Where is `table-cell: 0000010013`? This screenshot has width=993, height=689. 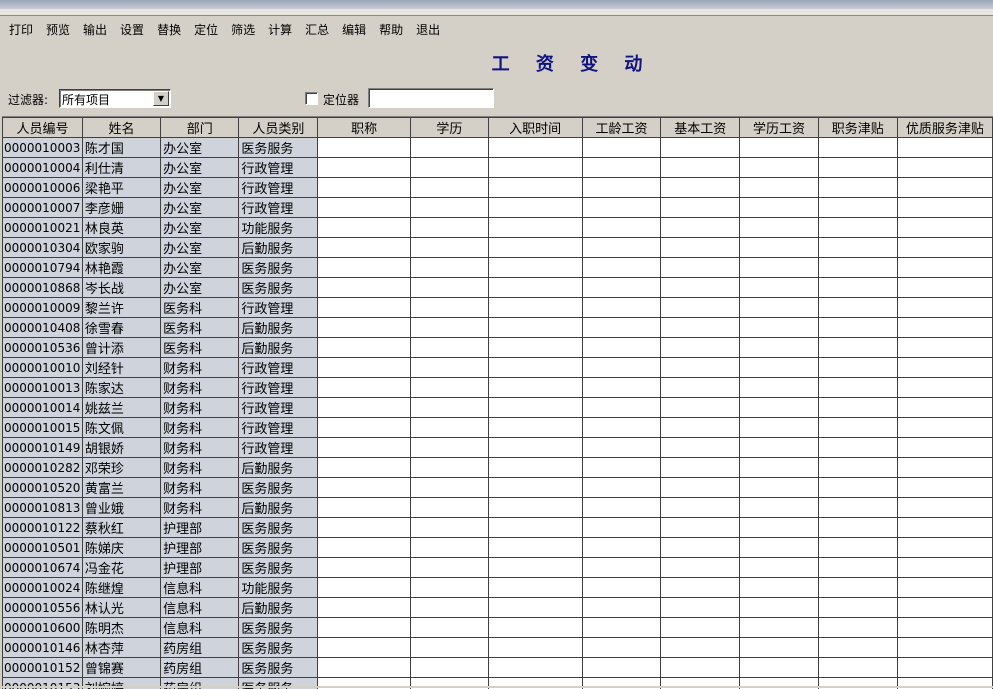
table-cell: 0000010013 is located at coordinates (43, 388).